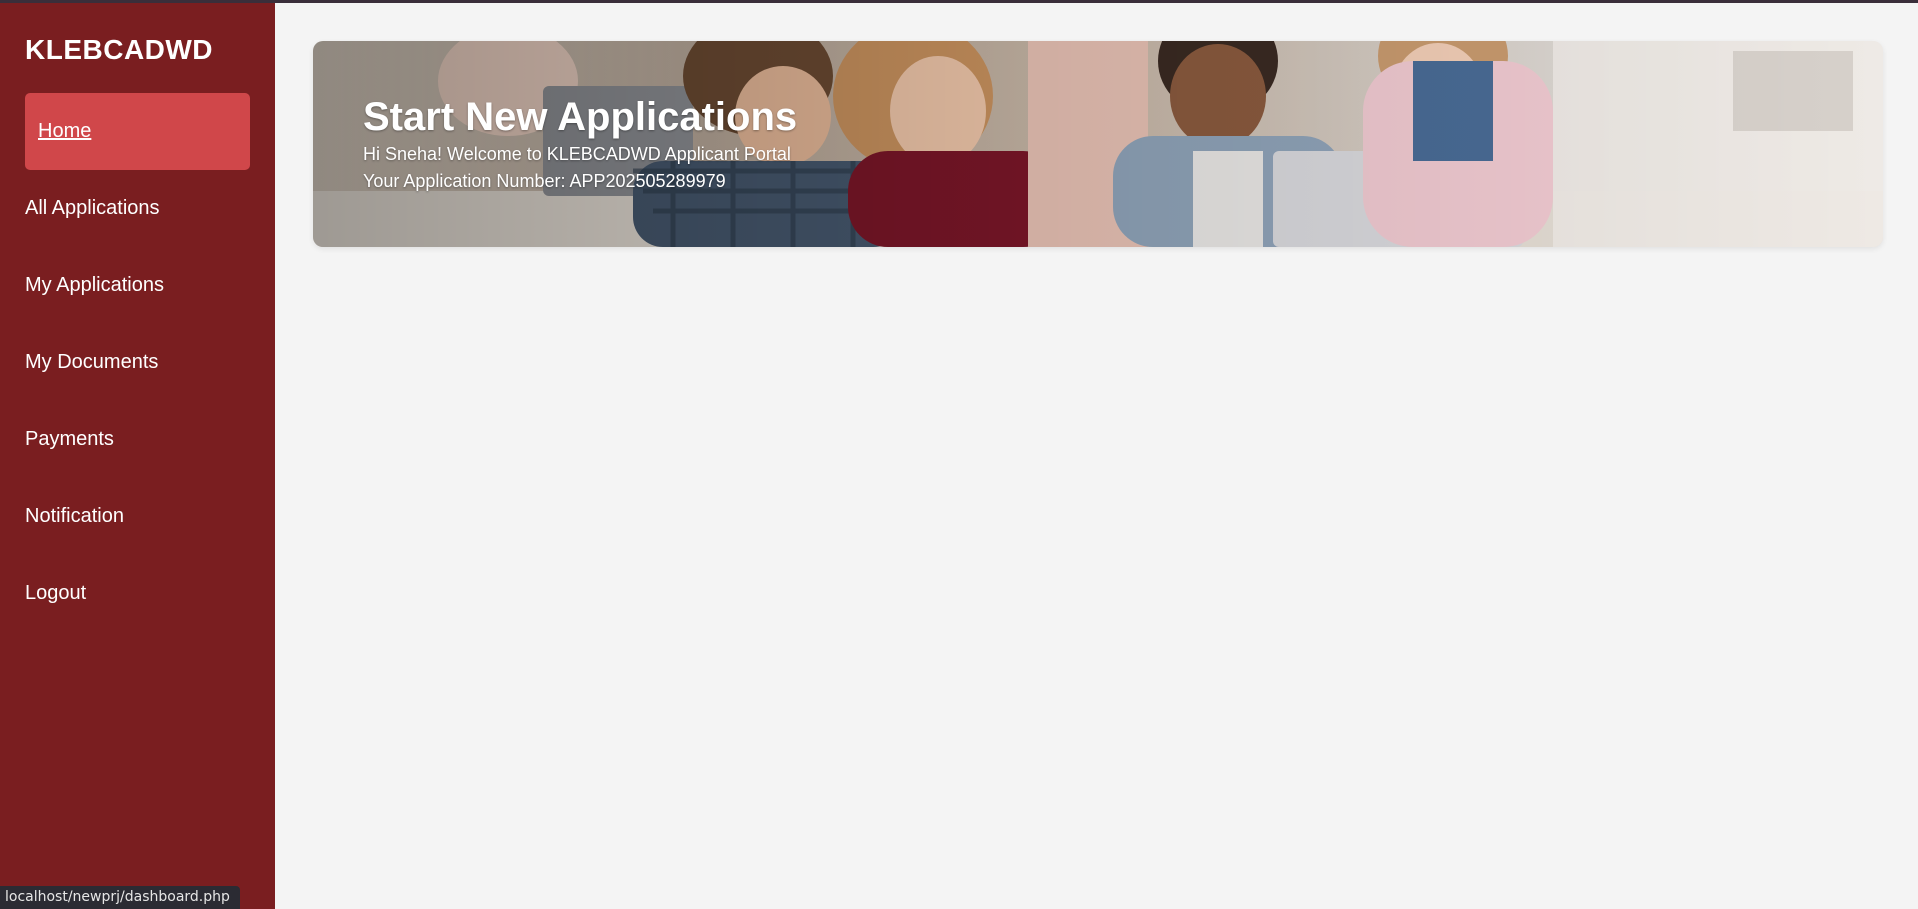 The height and width of the screenshot is (909, 1918). What do you see at coordinates (137, 439) in the screenshot?
I see `sidebar-item-payments: Payments` at bounding box center [137, 439].